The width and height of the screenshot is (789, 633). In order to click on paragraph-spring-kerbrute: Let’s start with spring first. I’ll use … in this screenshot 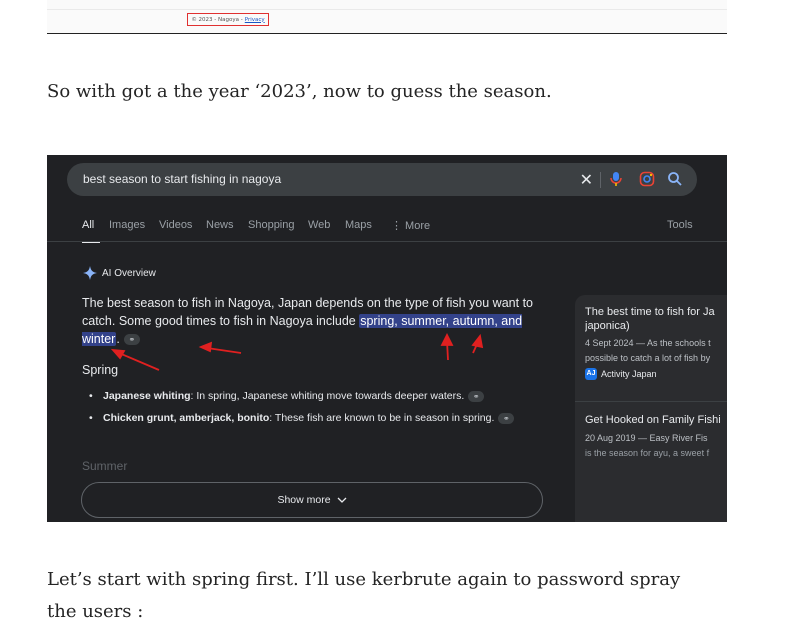, I will do `click(364, 595)`.